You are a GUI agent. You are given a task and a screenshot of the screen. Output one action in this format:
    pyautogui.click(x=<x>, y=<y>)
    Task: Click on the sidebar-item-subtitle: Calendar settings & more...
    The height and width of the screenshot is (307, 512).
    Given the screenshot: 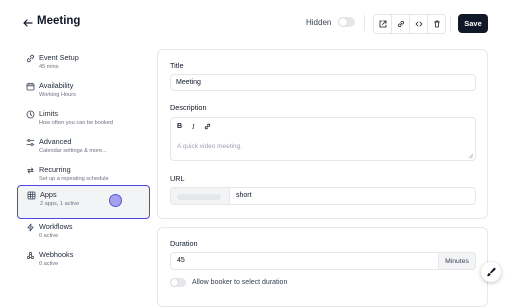 What is the action you would take?
    pyautogui.click(x=73, y=151)
    